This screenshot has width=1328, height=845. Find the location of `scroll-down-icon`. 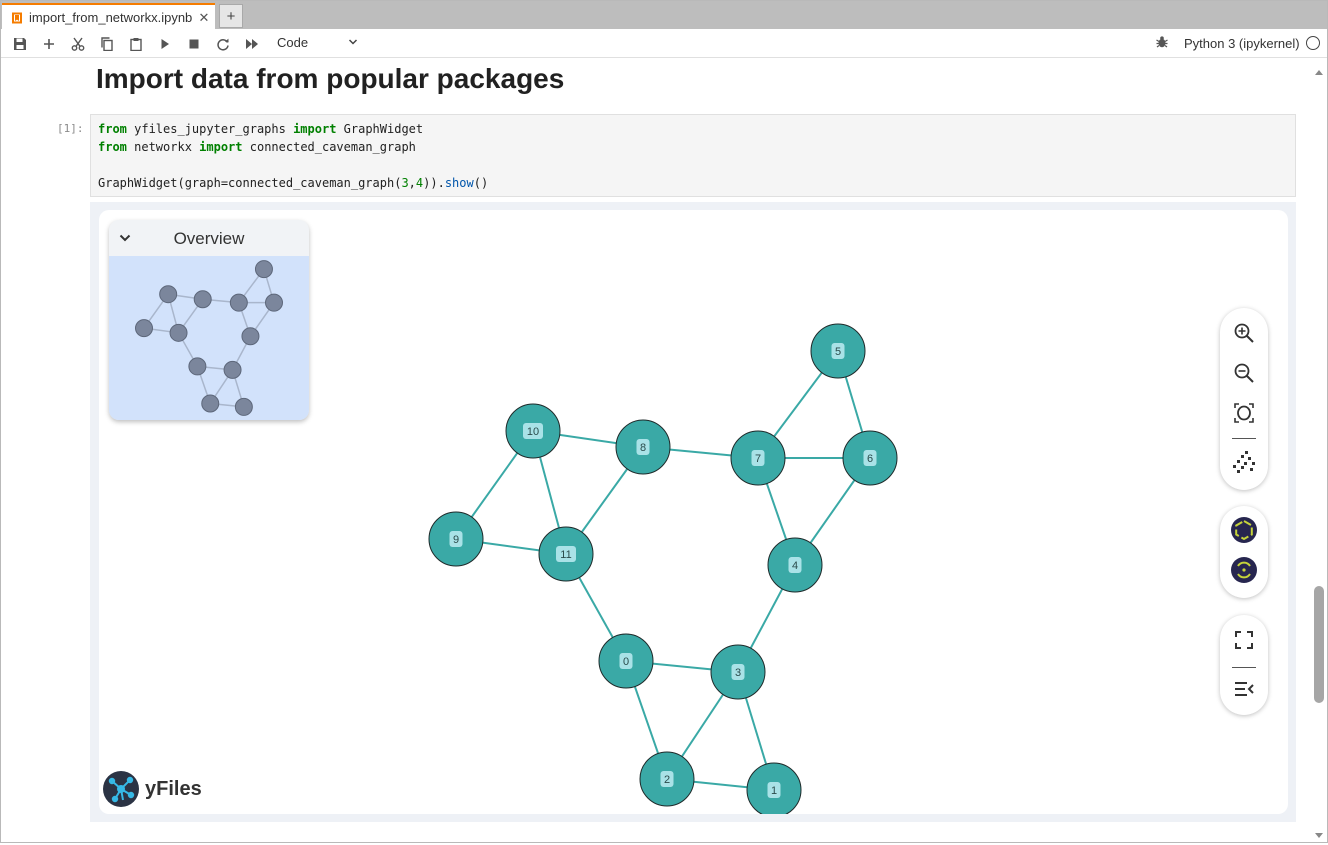

scroll-down-icon is located at coordinates (1319, 836).